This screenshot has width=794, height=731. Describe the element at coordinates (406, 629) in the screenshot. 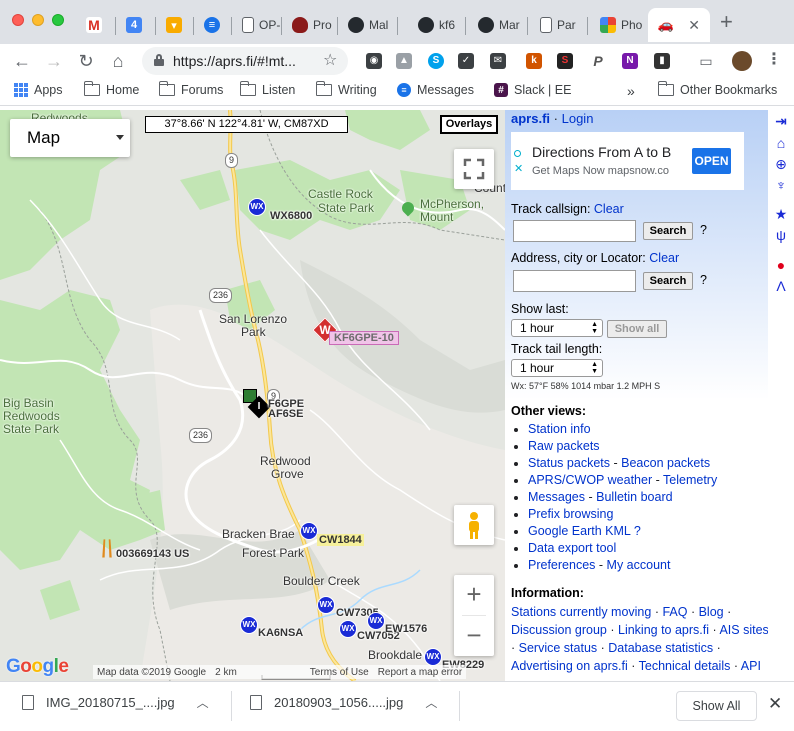

I see `station-label: EW1576` at that location.